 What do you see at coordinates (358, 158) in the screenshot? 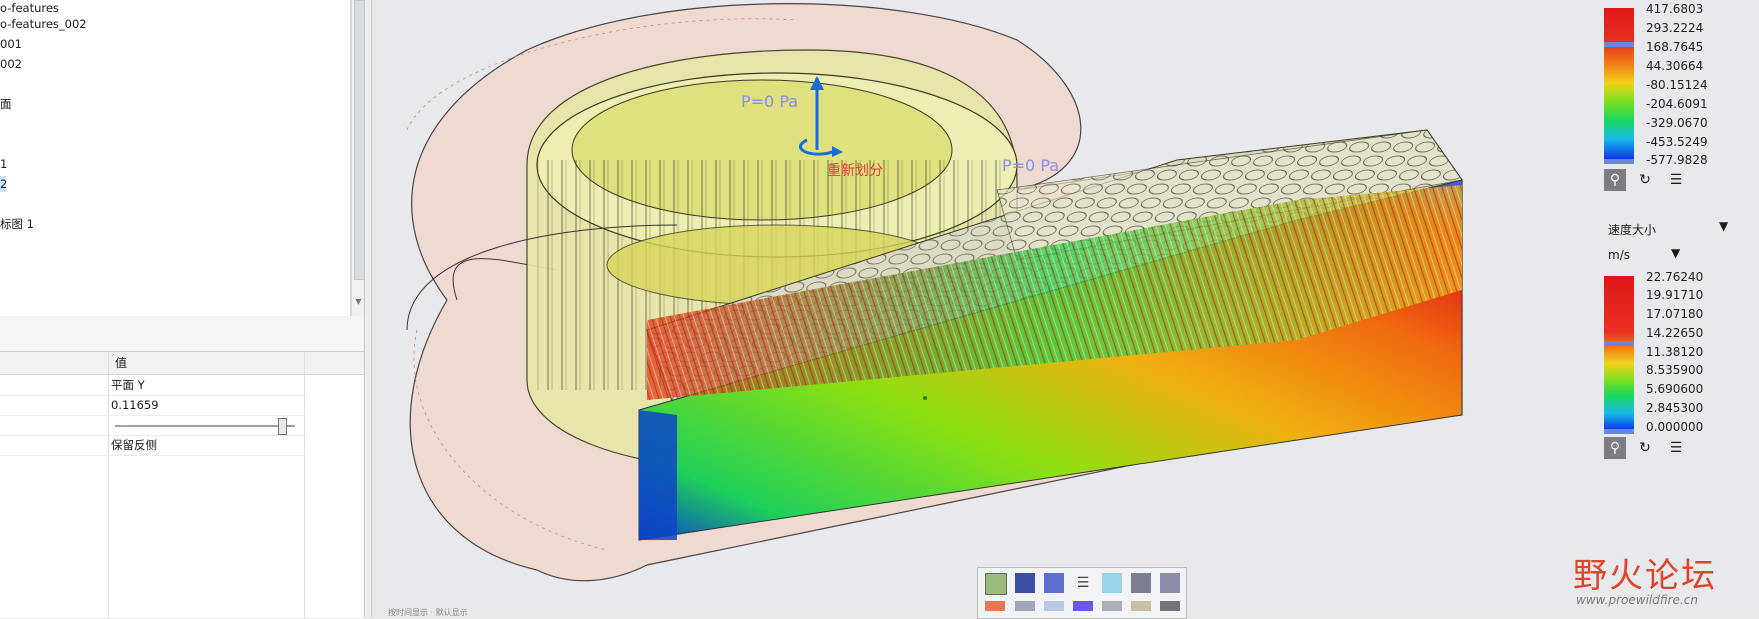
I see `tree-scrollbar: ▼` at bounding box center [358, 158].